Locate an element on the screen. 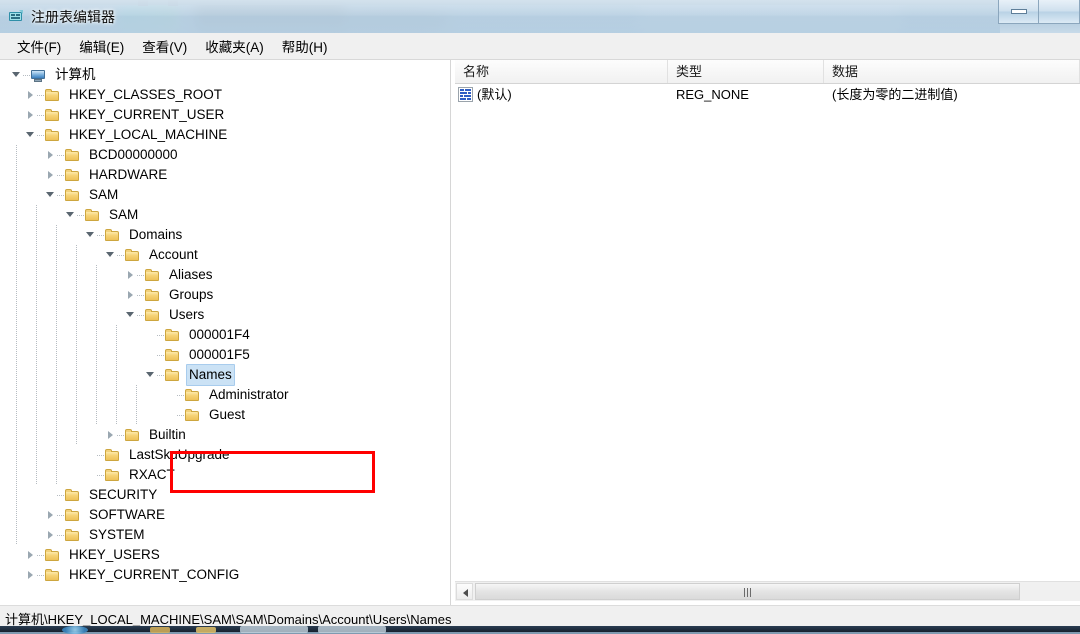 This screenshot has width=1080, height=634. tree-item: BCD00000000 is located at coordinates (224, 155).